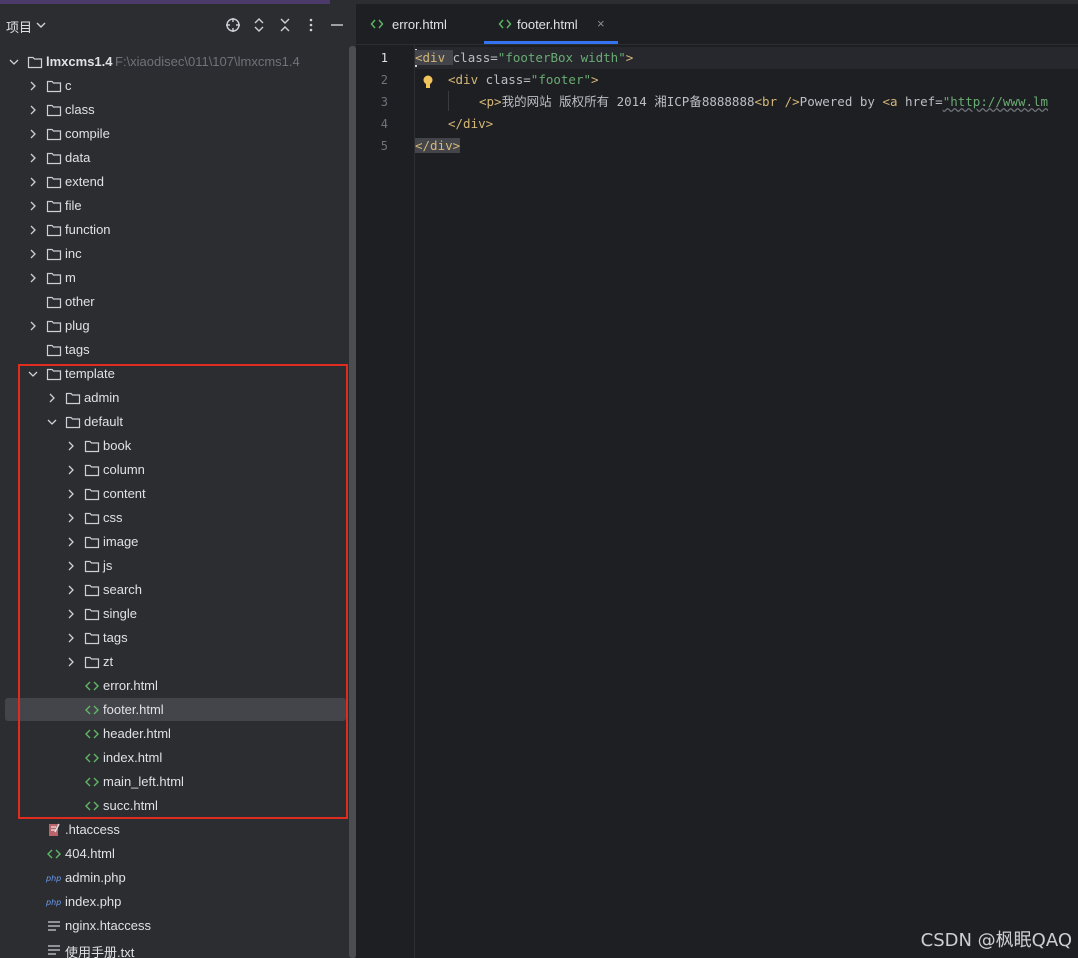  I want to click on code-token: href=, so click(924, 101).